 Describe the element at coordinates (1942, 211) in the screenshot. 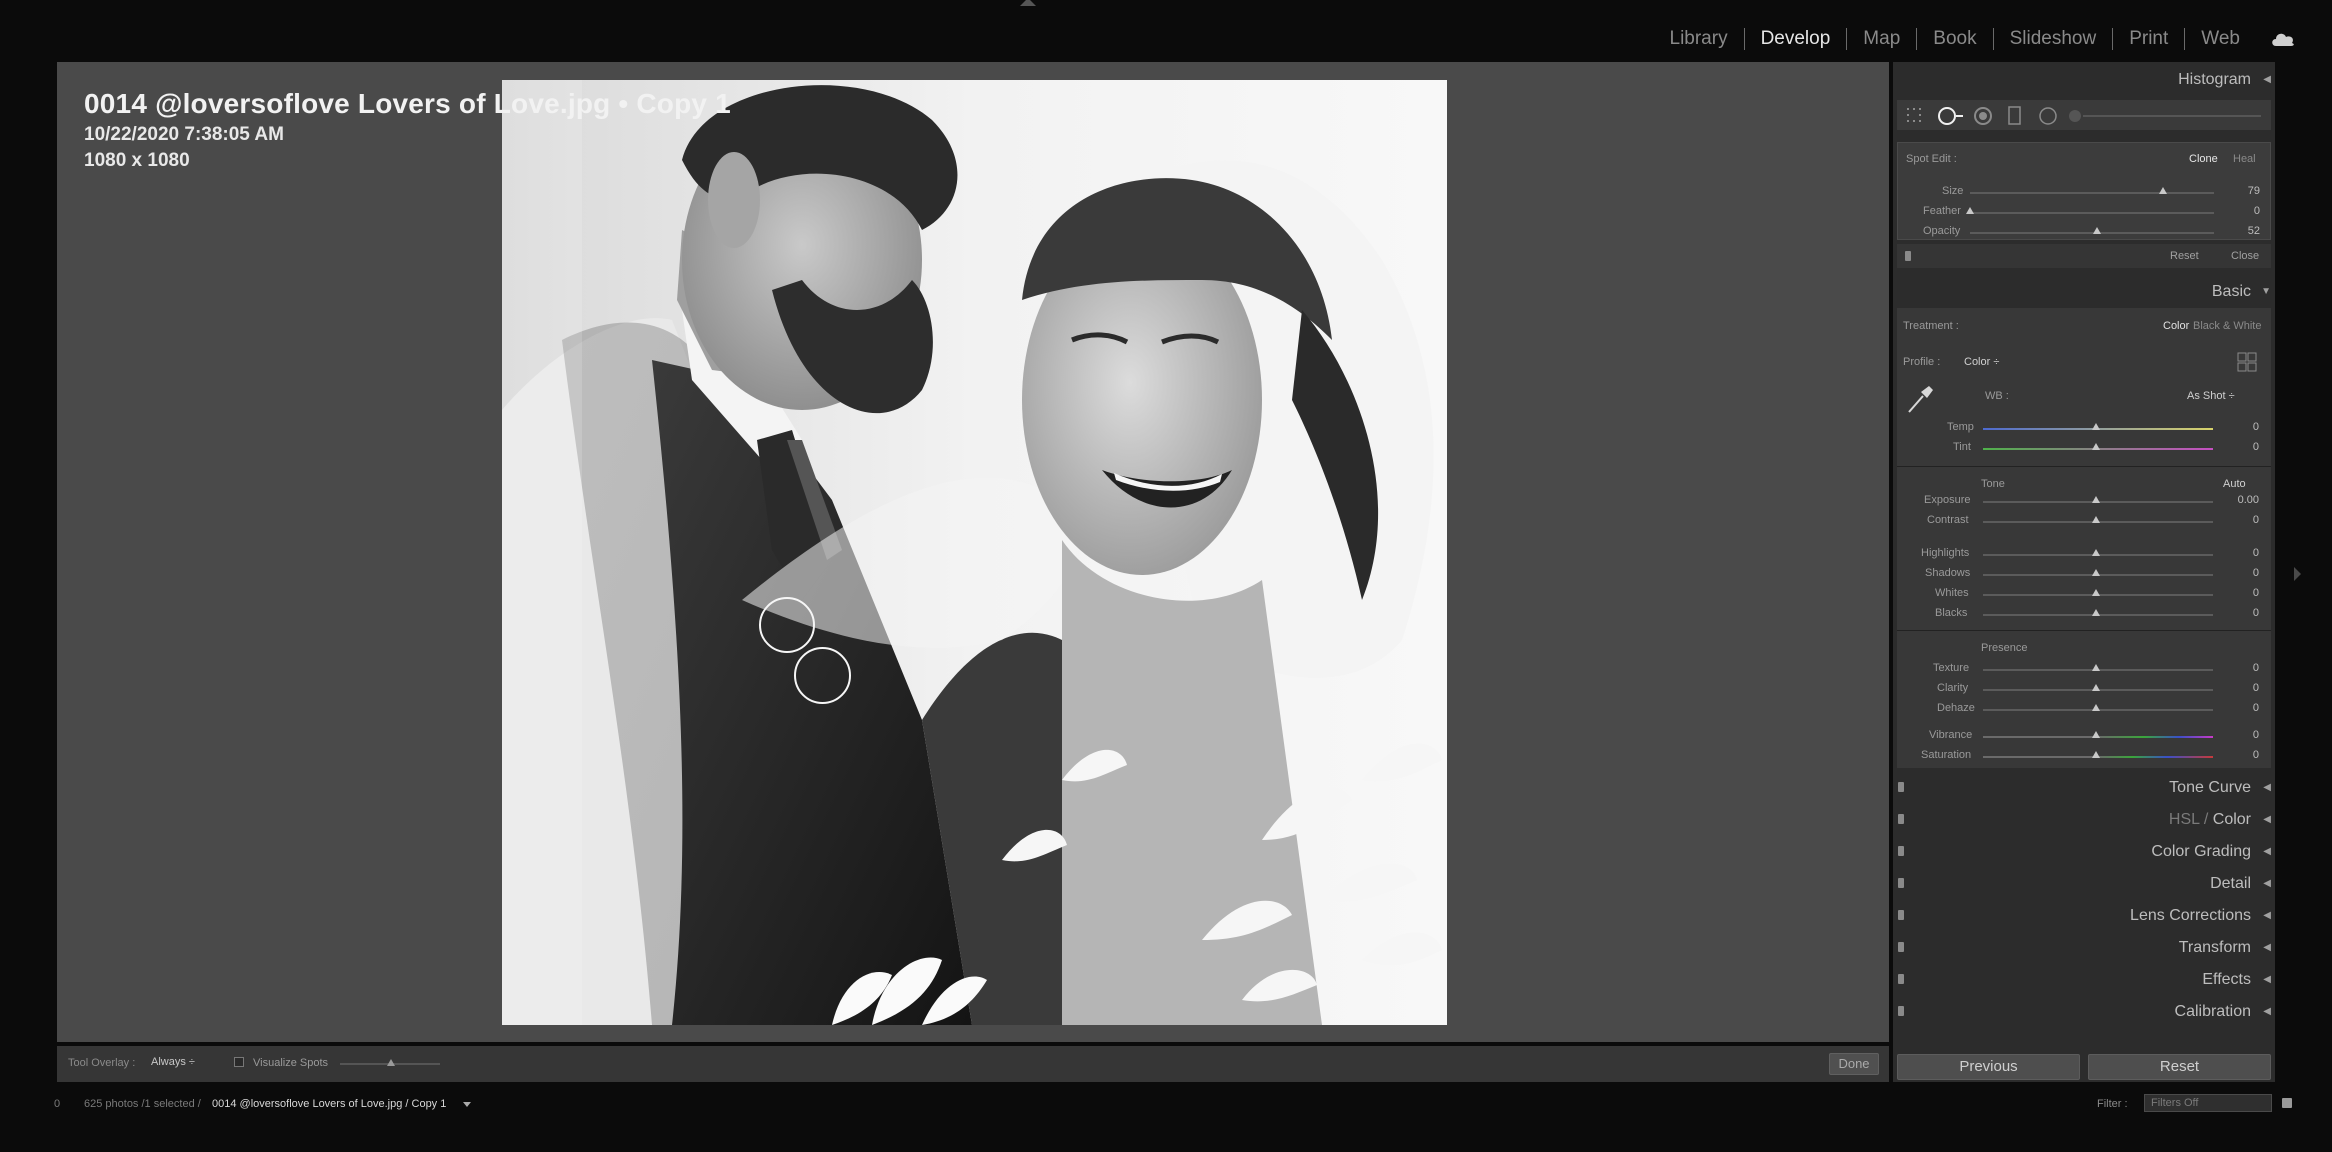

I see `feather-label: Feather` at that location.